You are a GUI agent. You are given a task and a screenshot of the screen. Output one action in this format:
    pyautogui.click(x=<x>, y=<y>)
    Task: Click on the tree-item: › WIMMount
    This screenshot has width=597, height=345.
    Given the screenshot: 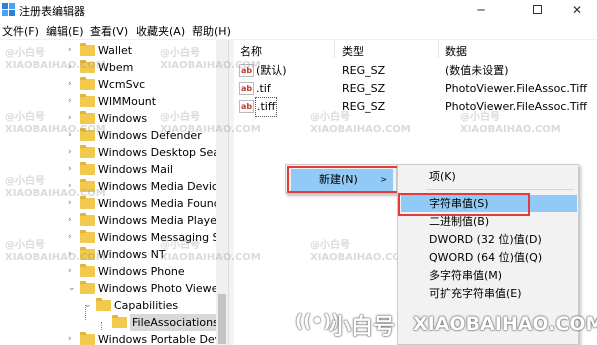 What is the action you would take?
    pyautogui.click(x=108, y=101)
    